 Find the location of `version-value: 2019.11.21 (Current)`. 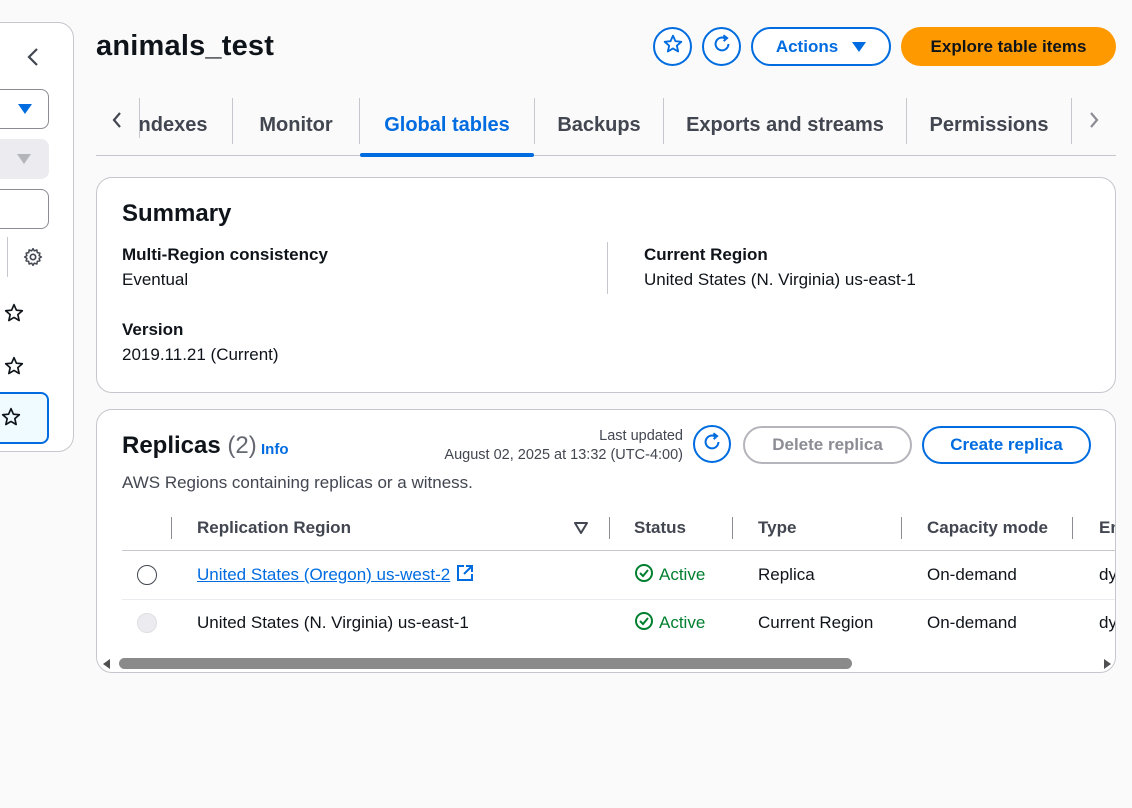

version-value: 2019.11.21 (Current) is located at coordinates (200, 354).